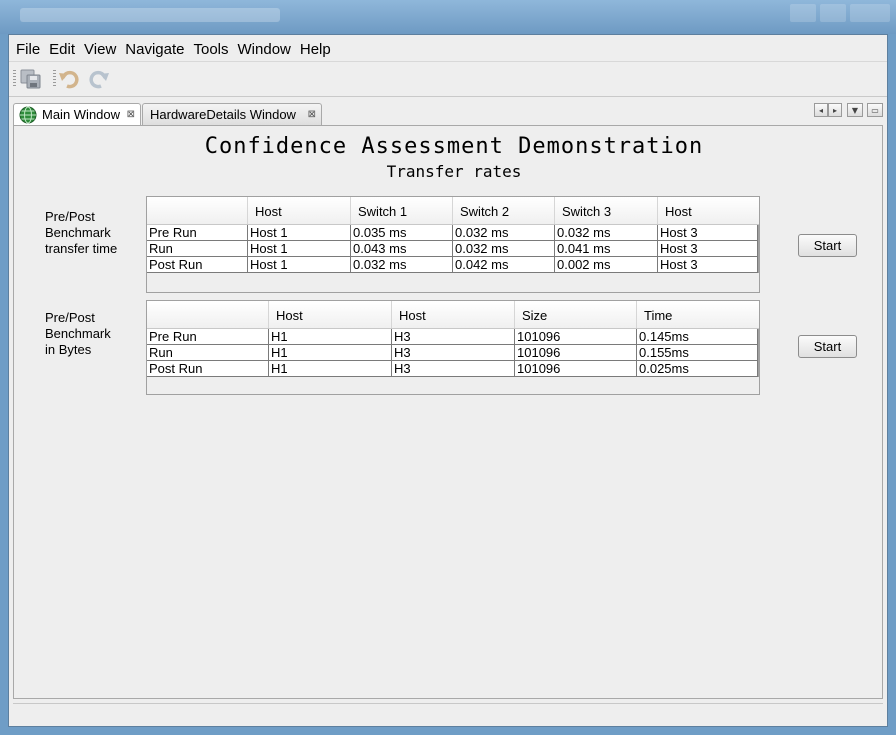  What do you see at coordinates (454, 171) in the screenshot?
I see `page-subtitle: Transfer rates` at bounding box center [454, 171].